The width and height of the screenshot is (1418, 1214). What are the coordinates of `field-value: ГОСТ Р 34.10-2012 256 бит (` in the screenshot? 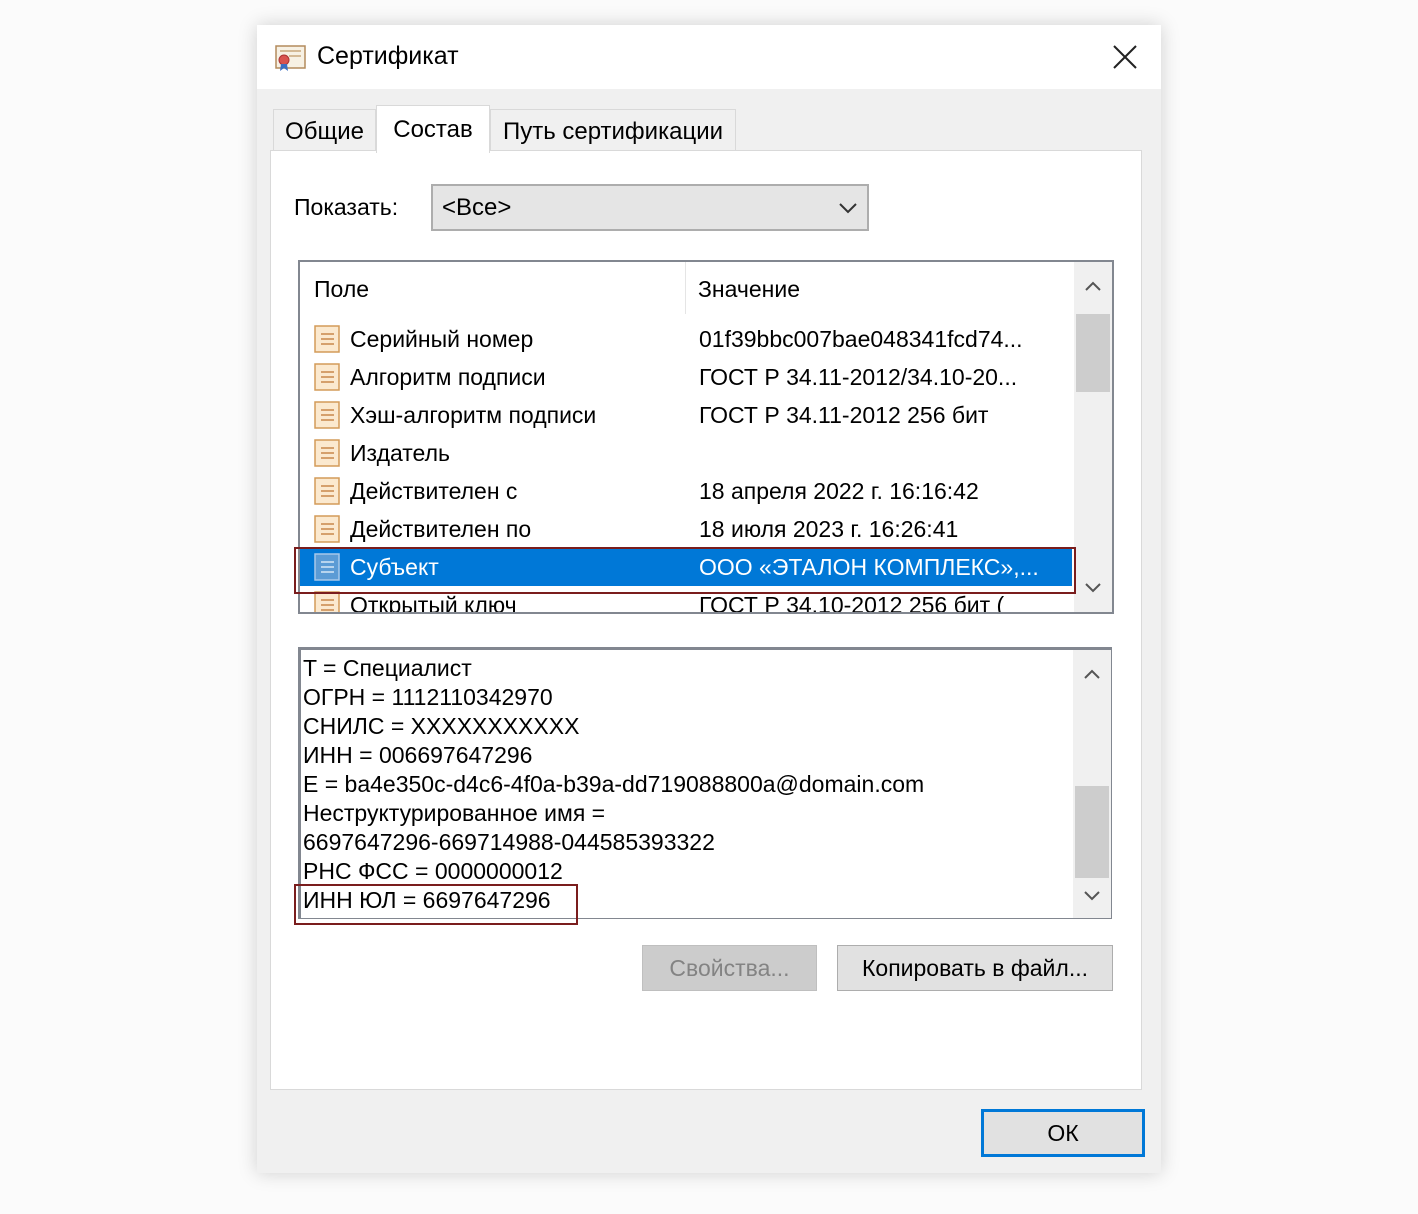 It's located at (852, 603).